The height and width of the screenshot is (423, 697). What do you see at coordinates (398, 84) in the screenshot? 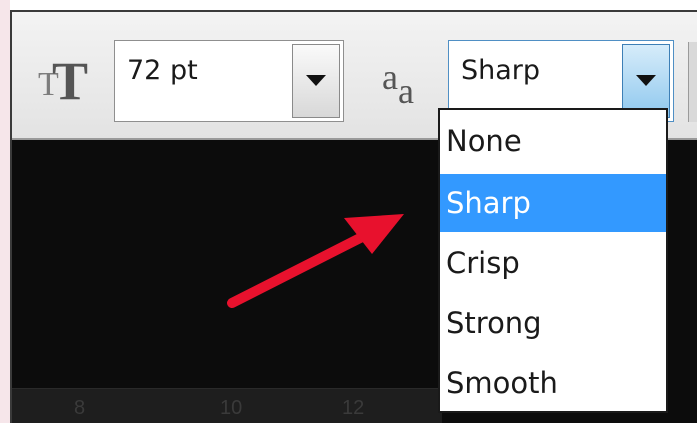
I see `anti-alias-icon: aa` at bounding box center [398, 84].